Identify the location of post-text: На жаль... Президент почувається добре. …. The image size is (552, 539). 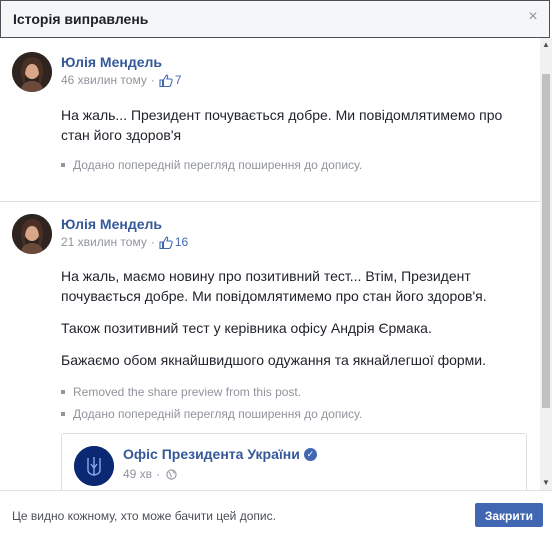
(291, 125).